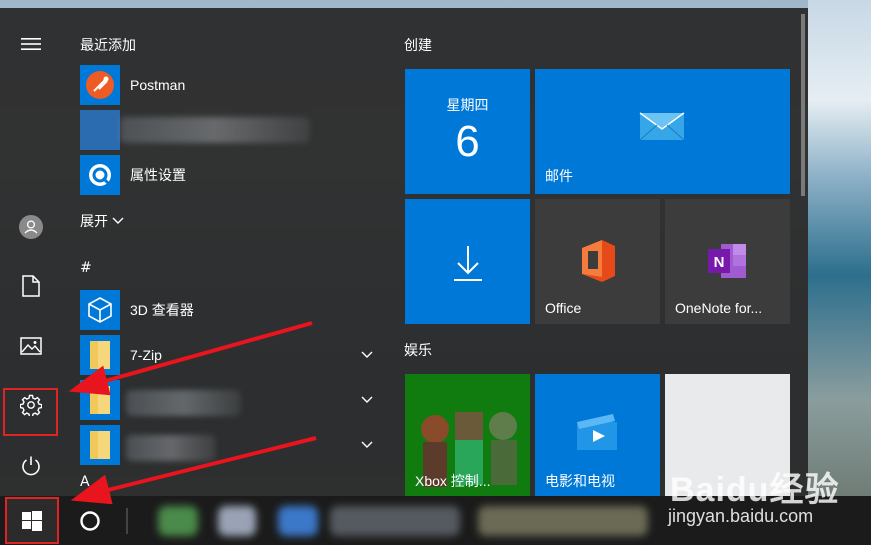 Image resolution: width=871 pixels, height=545 pixels. Describe the element at coordinates (85, 482) in the screenshot. I see `letter-header-a: A` at that location.